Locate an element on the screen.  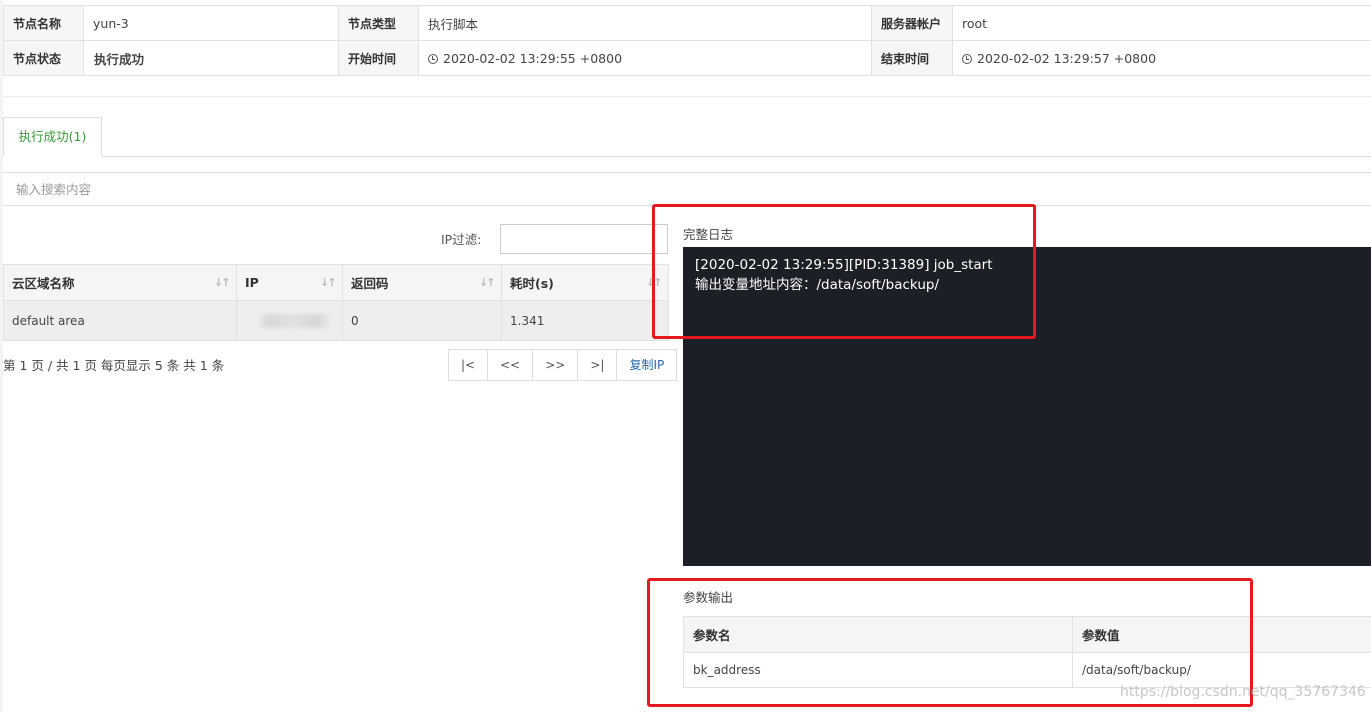
column-header-param-name: 参数名 is located at coordinates (878, 634).